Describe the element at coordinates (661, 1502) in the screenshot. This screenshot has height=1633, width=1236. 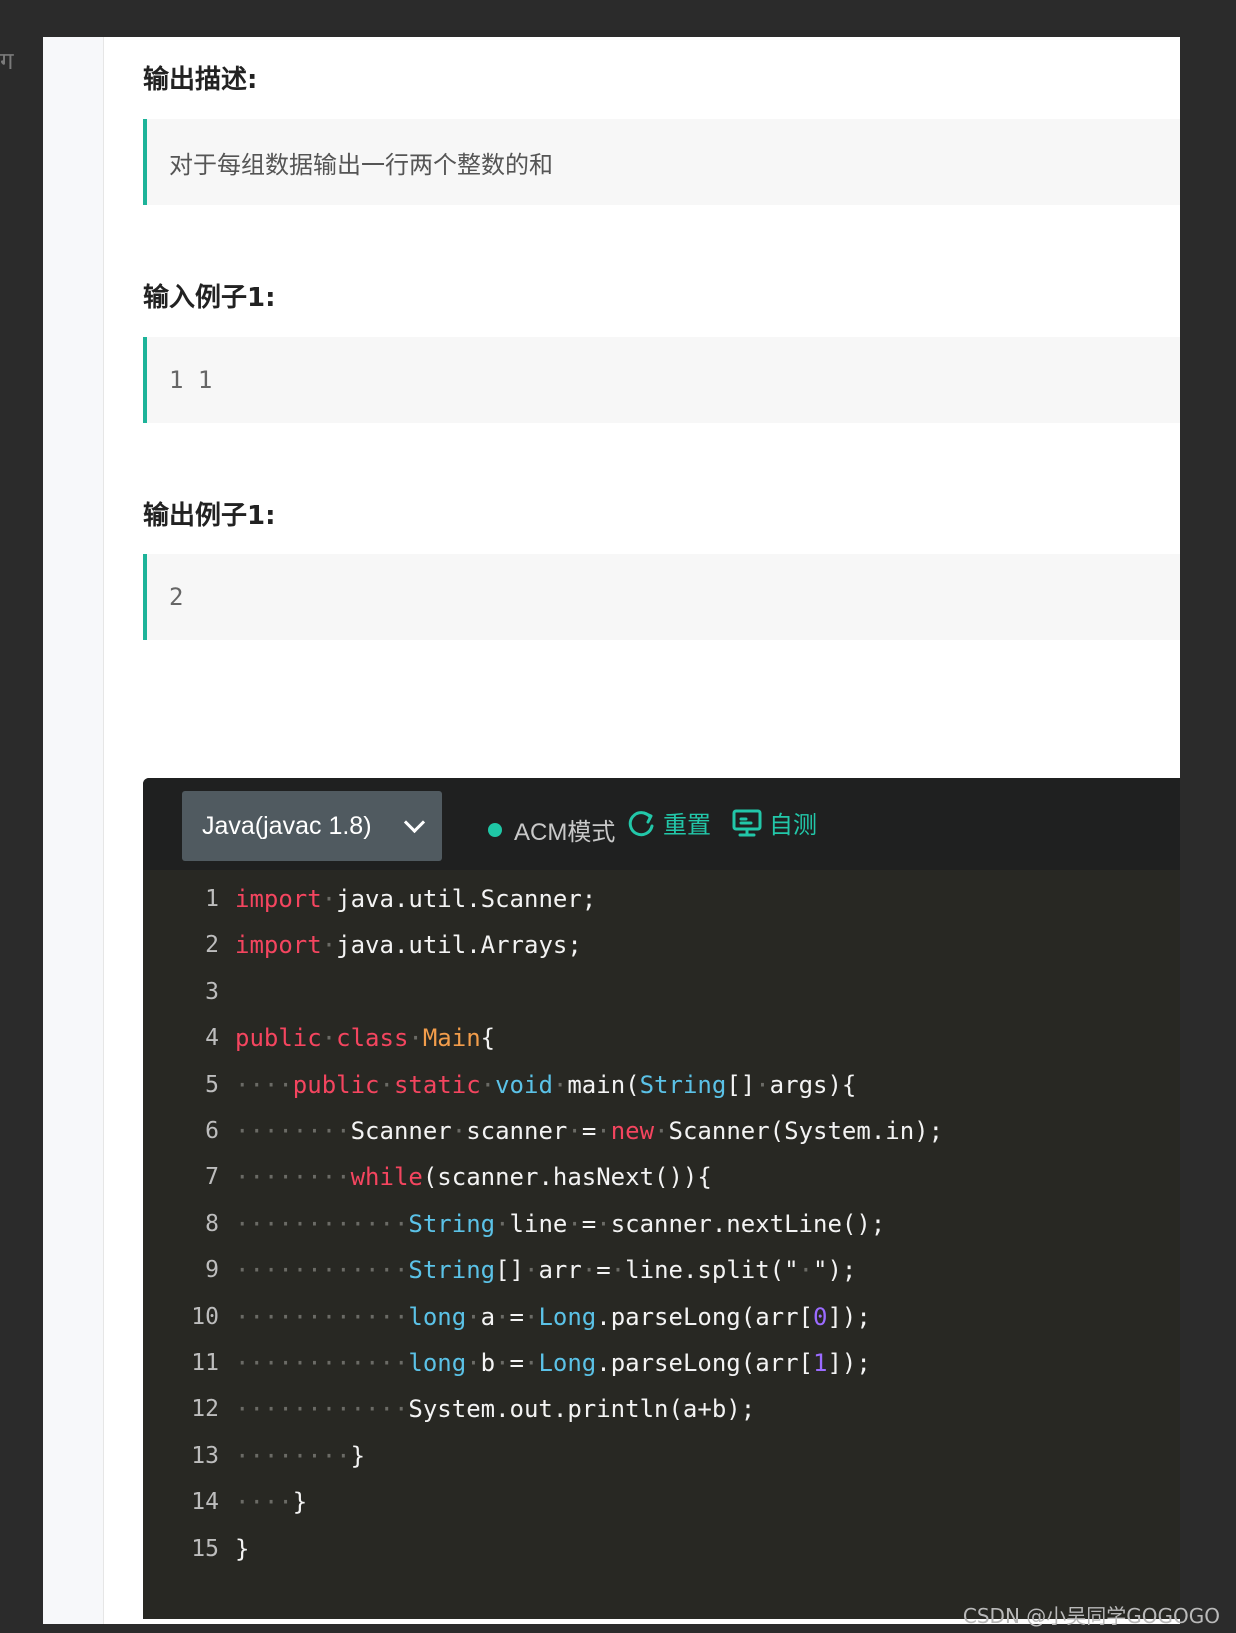
I see `code-line: 14 ····}` at that location.